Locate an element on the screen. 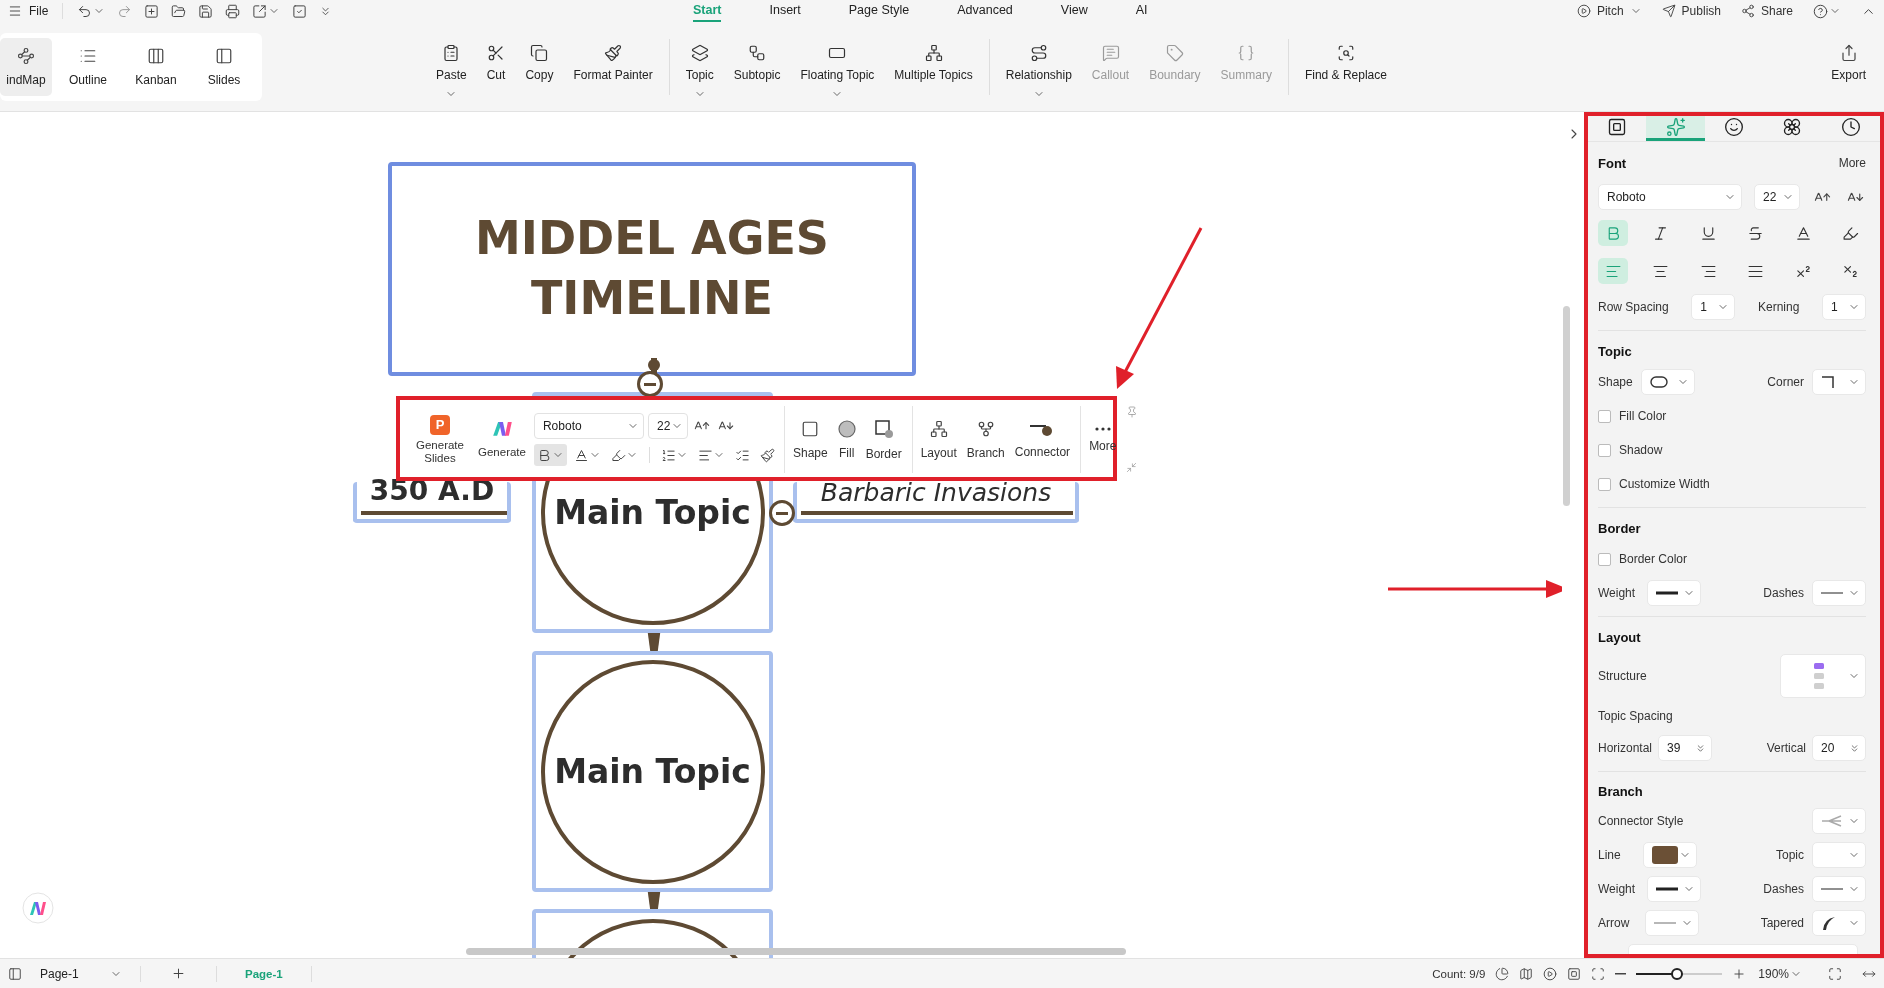 This screenshot has width=1884, height=988. slider-thumb is located at coordinates (1677, 973).